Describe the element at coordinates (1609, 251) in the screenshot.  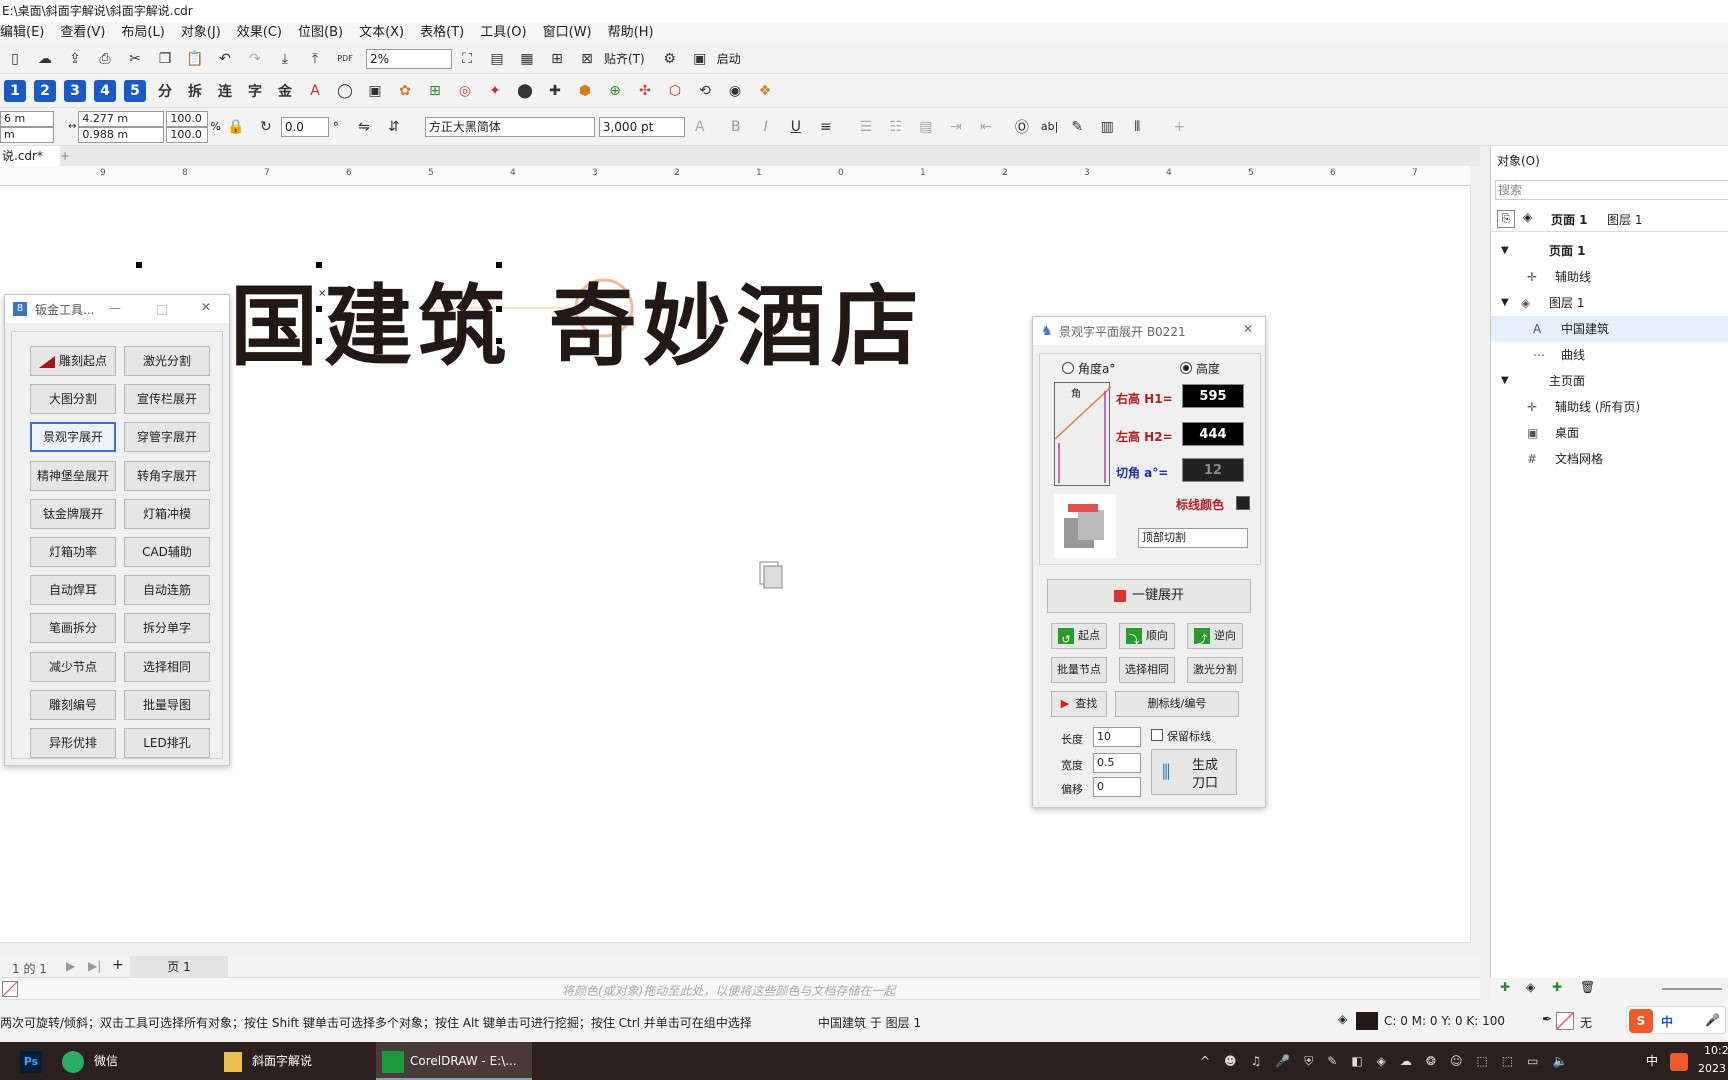
I see `object-tree-row: ▼ 页面 1` at that location.